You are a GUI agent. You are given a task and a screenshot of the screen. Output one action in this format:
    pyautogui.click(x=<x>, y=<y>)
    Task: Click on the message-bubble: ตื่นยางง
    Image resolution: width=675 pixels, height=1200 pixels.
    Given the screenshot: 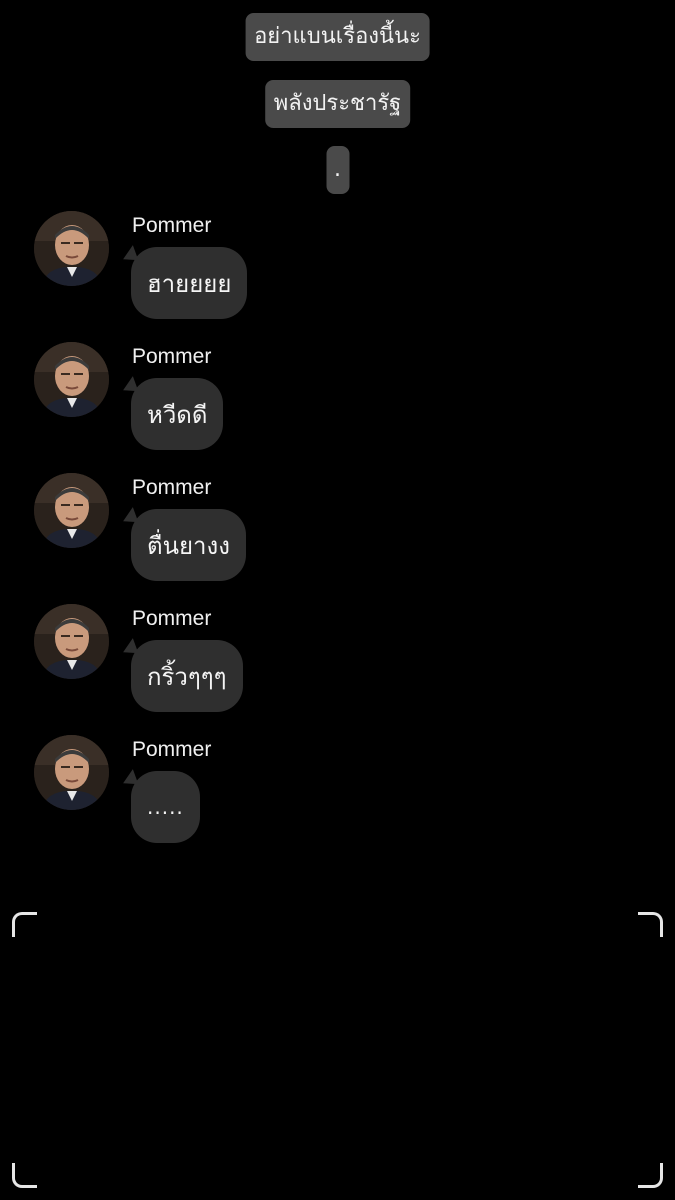 What is the action you would take?
    pyautogui.click(x=188, y=545)
    